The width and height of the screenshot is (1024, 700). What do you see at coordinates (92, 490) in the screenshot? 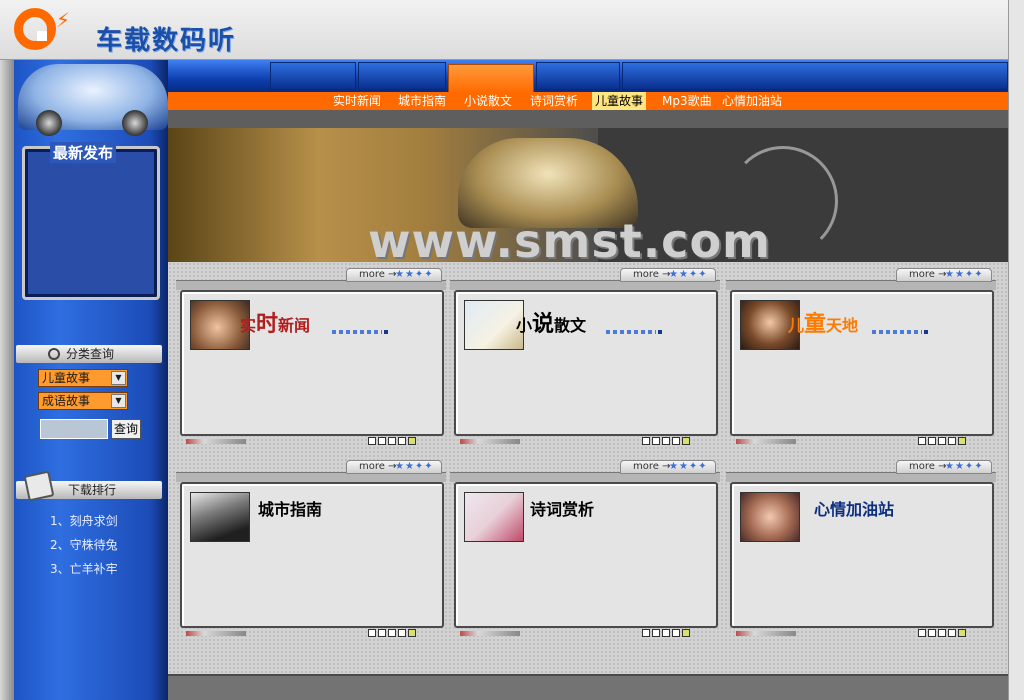
I see `download-rank-label: 下载排行` at bounding box center [92, 490].